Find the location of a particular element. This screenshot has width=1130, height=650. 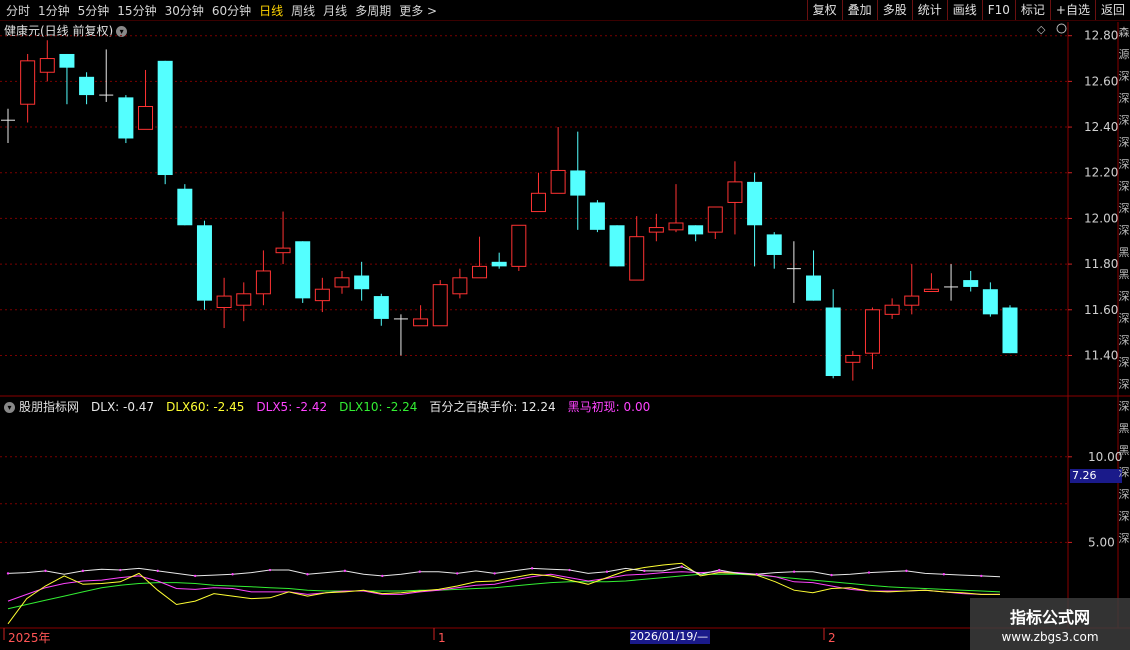

indicator-field-0: DLX: -0.47 is located at coordinates (123, 407).